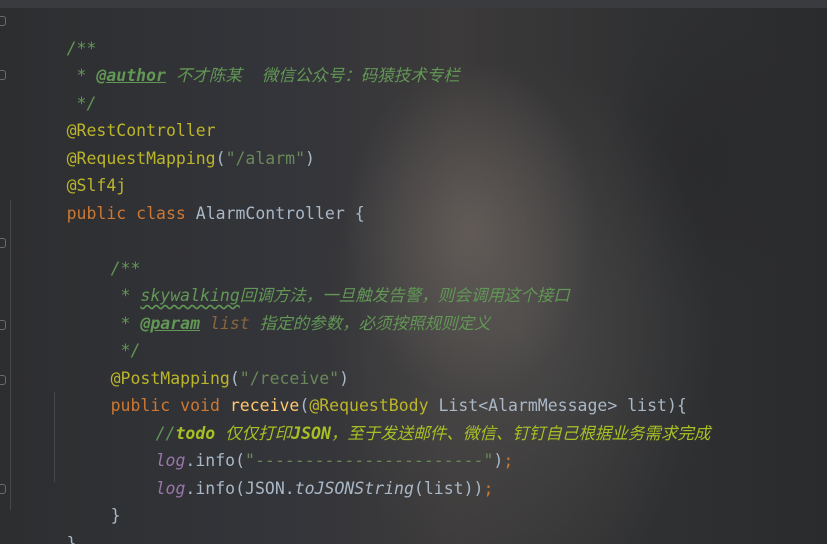  What do you see at coordinates (42, 523) in the screenshot?
I see `code-line-20: }` at bounding box center [42, 523].